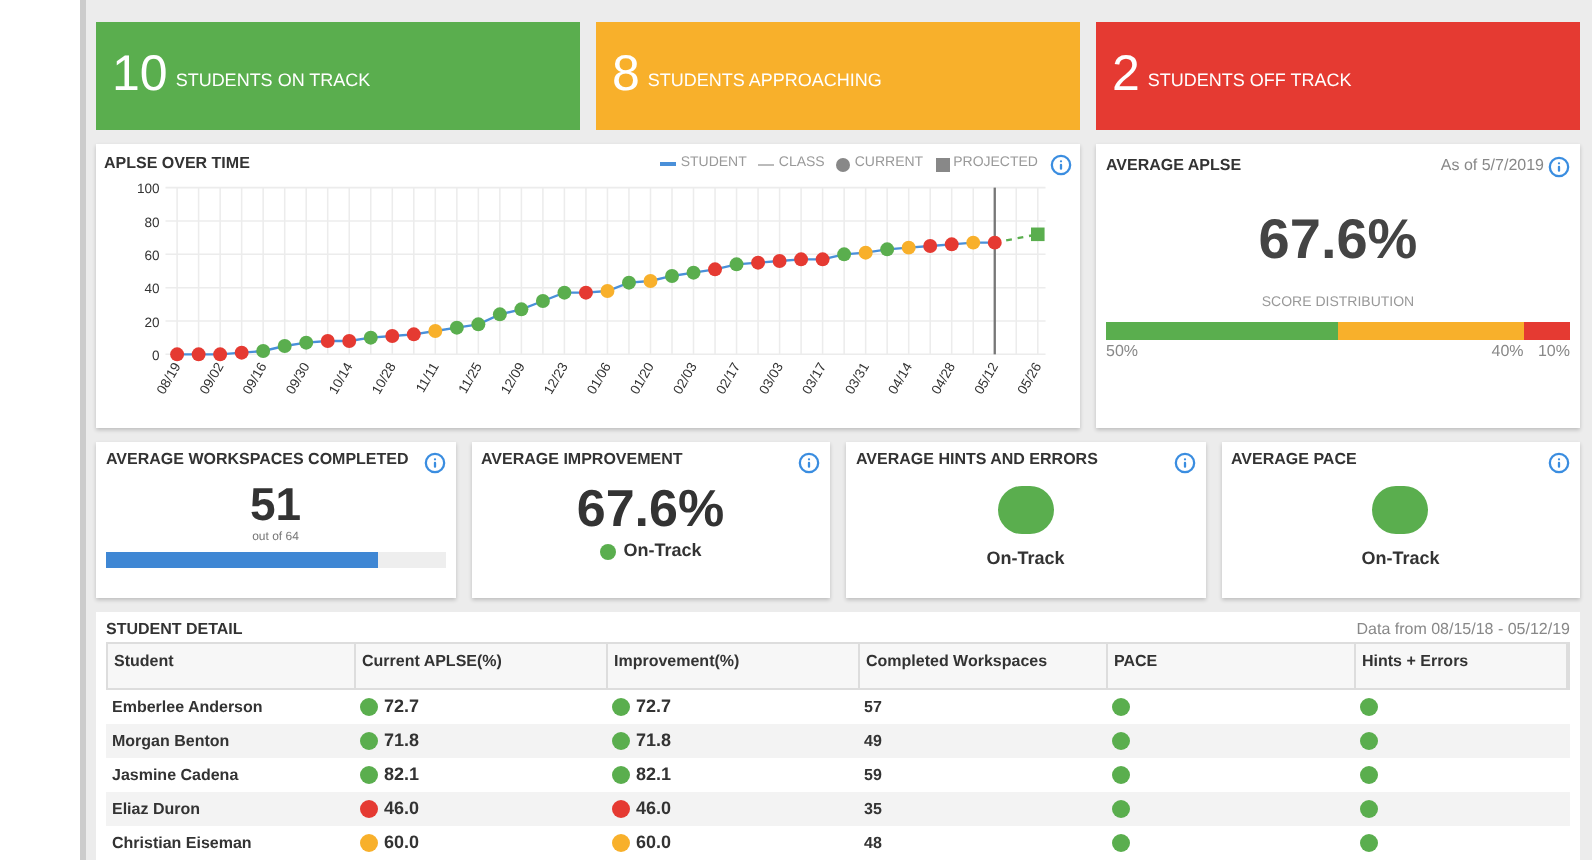 Image resolution: width=1592 pixels, height=860 pixels. What do you see at coordinates (766, 164) in the screenshot?
I see `legend-line-icon` at bounding box center [766, 164].